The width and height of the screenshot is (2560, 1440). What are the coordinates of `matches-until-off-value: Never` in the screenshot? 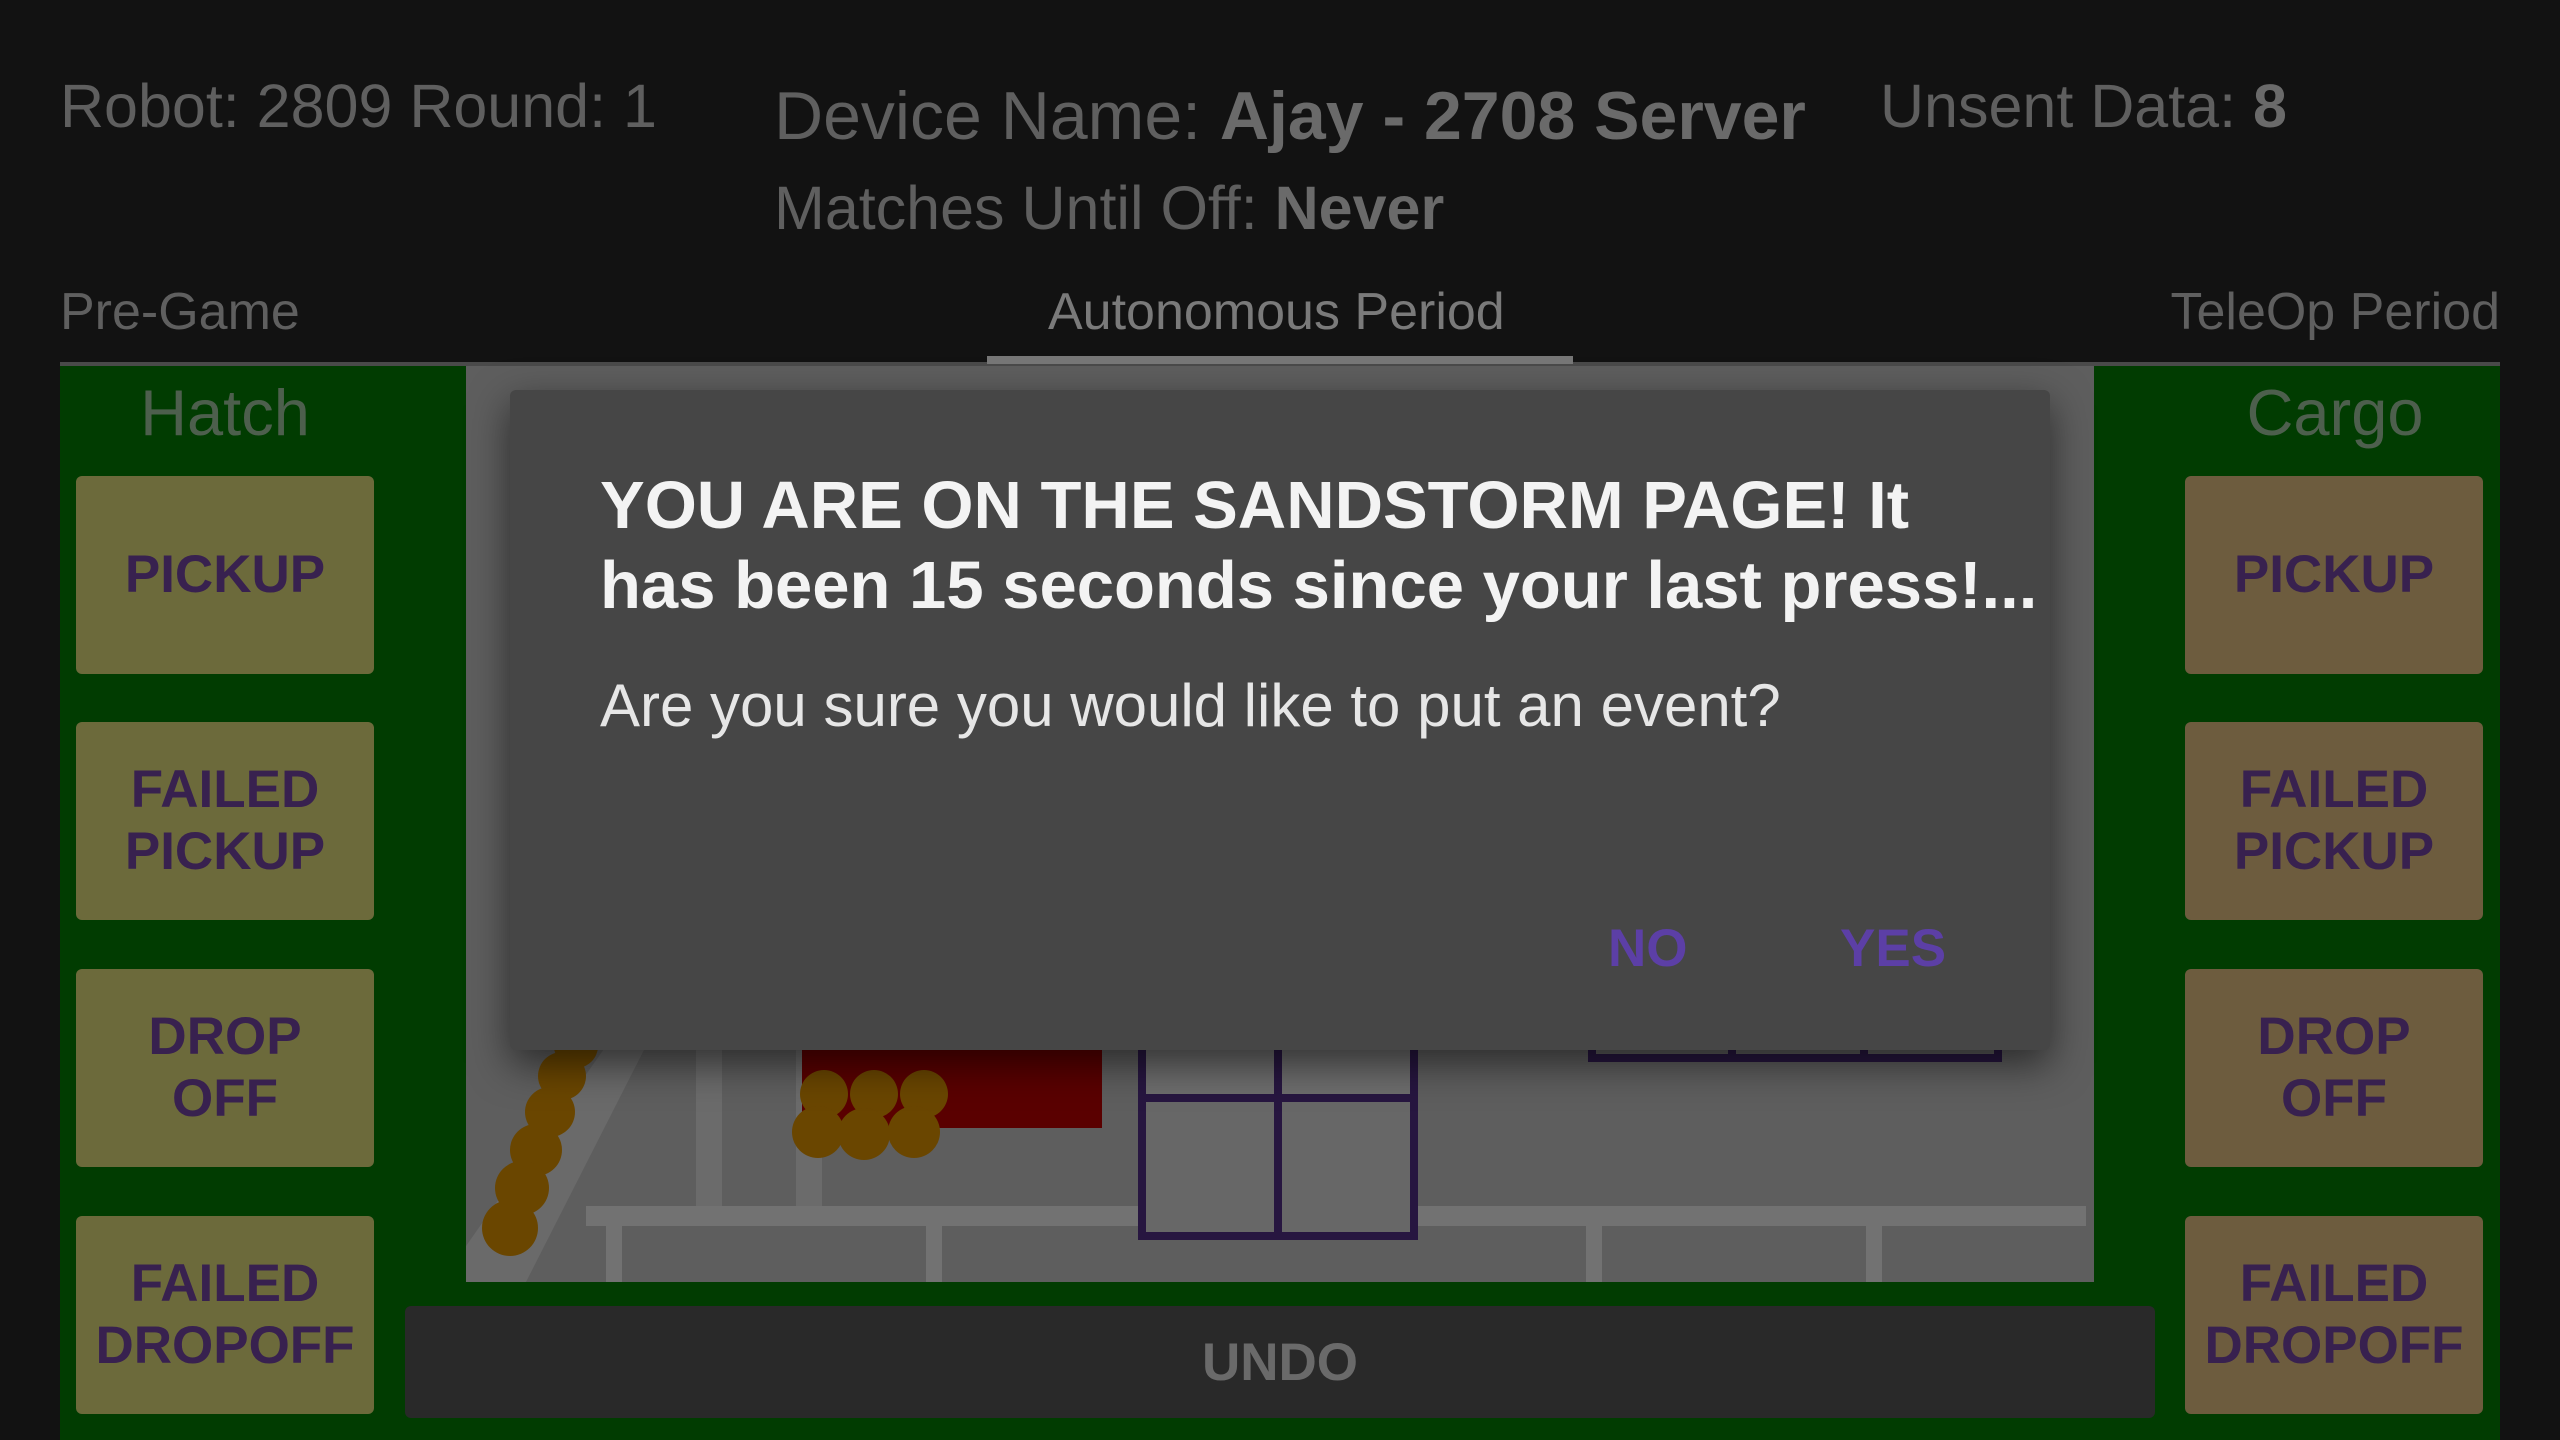 It's located at (1359, 208).